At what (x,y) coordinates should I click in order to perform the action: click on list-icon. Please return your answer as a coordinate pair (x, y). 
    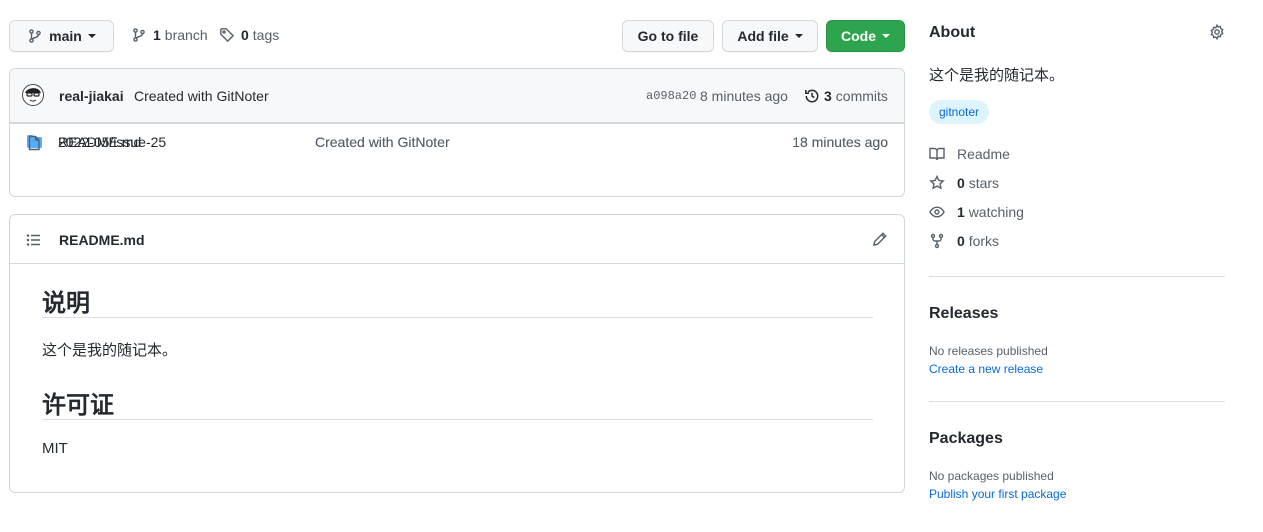
    Looking at the image, I should click on (34, 240).